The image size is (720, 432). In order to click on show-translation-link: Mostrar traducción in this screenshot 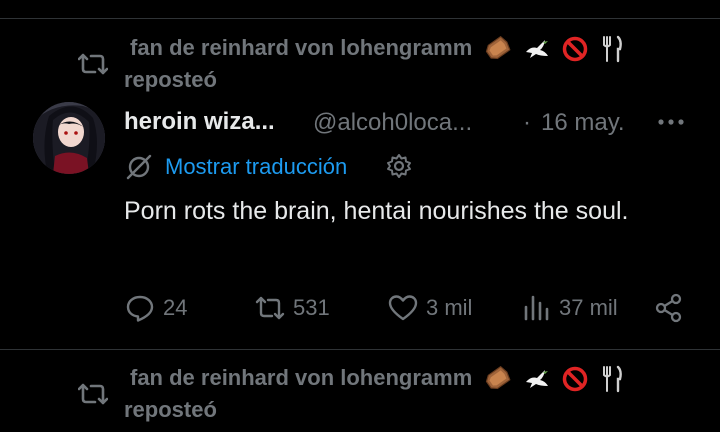, I will do `click(256, 167)`.